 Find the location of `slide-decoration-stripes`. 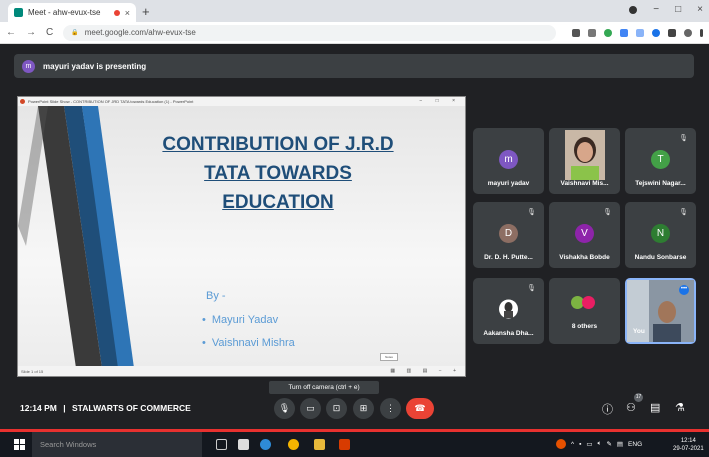

slide-decoration-stripes is located at coordinates (76, 237).